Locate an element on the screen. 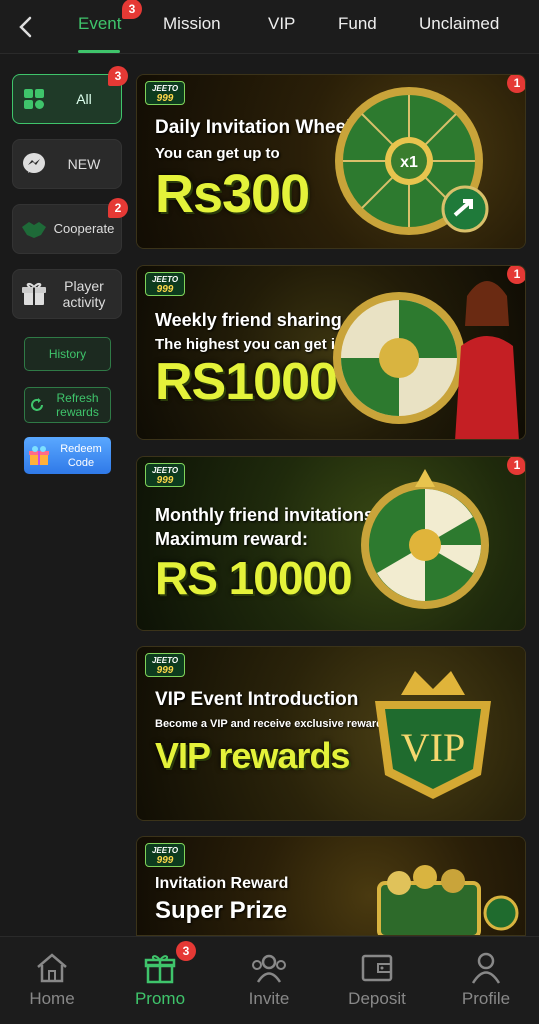 This screenshot has width=539, height=1024. sidebar-item-label: Player activity is located at coordinates (84, 294).